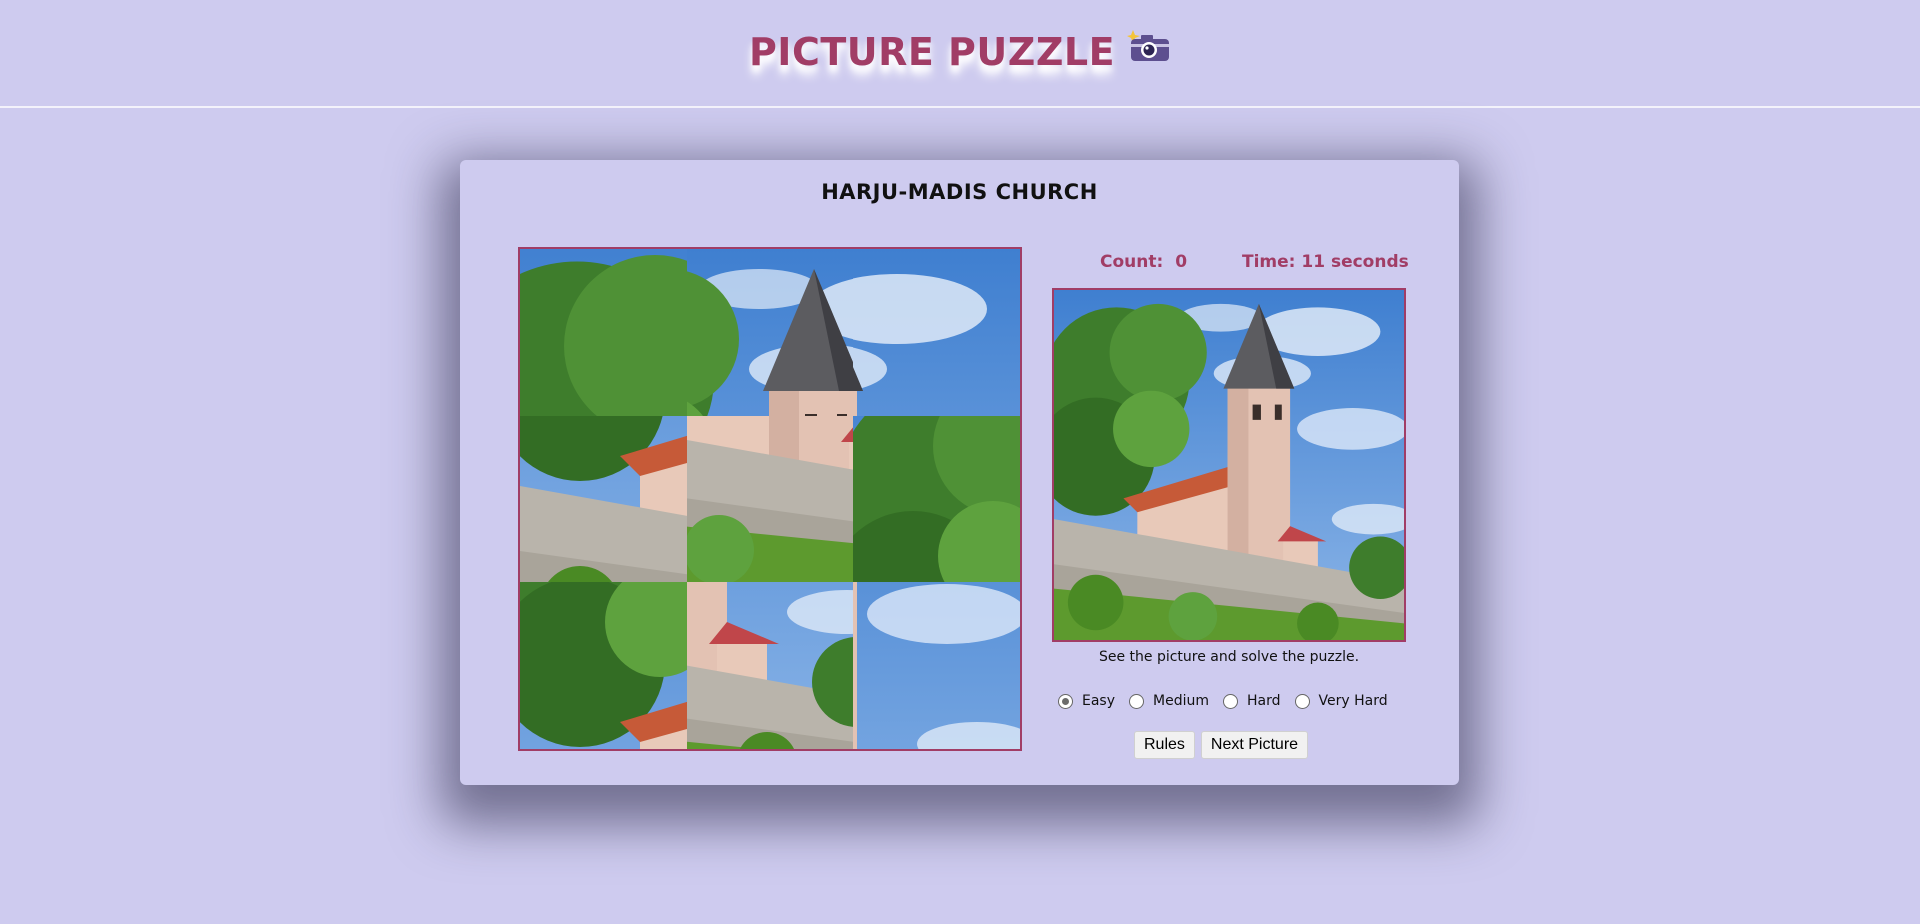  I want to click on move-count: Count: 0, so click(1143, 262).